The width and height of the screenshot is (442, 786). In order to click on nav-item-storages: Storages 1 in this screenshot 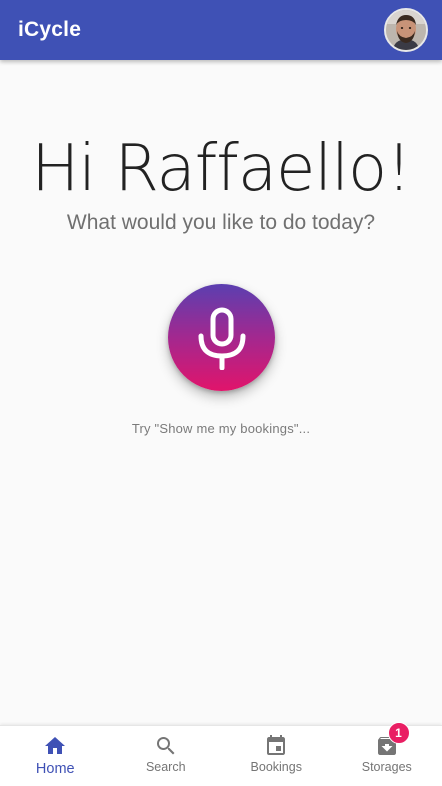, I will do `click(387, 754)`.